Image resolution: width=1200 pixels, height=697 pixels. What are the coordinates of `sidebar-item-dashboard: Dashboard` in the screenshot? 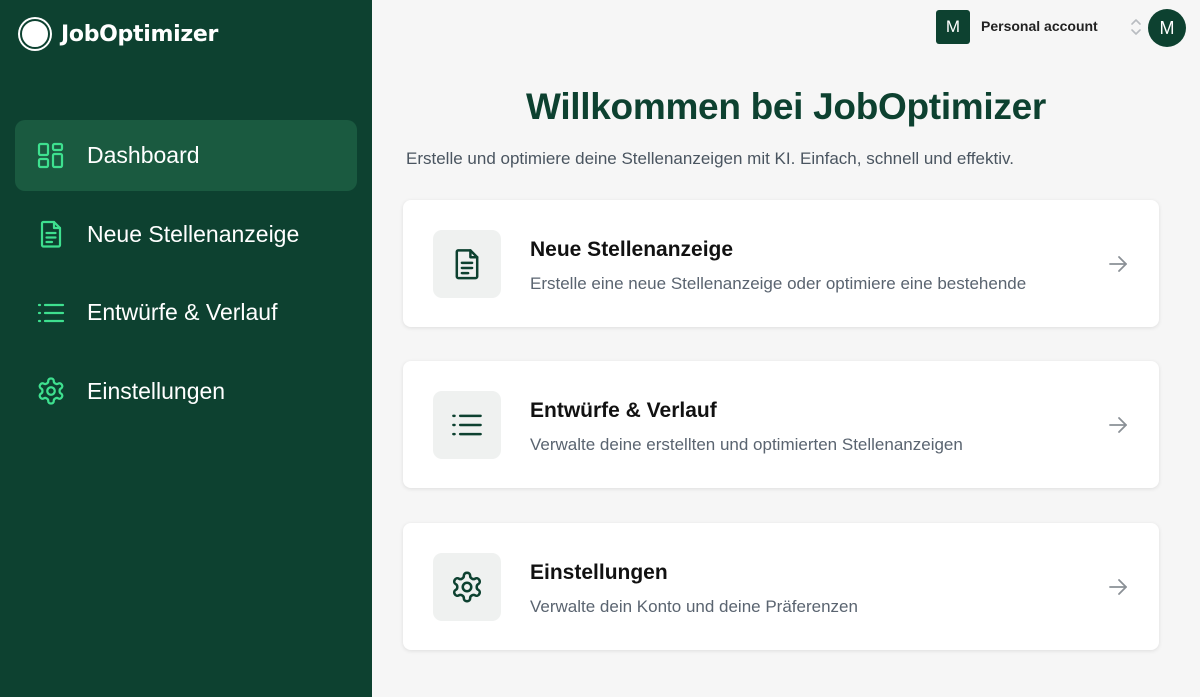 It's located at (186, 155).